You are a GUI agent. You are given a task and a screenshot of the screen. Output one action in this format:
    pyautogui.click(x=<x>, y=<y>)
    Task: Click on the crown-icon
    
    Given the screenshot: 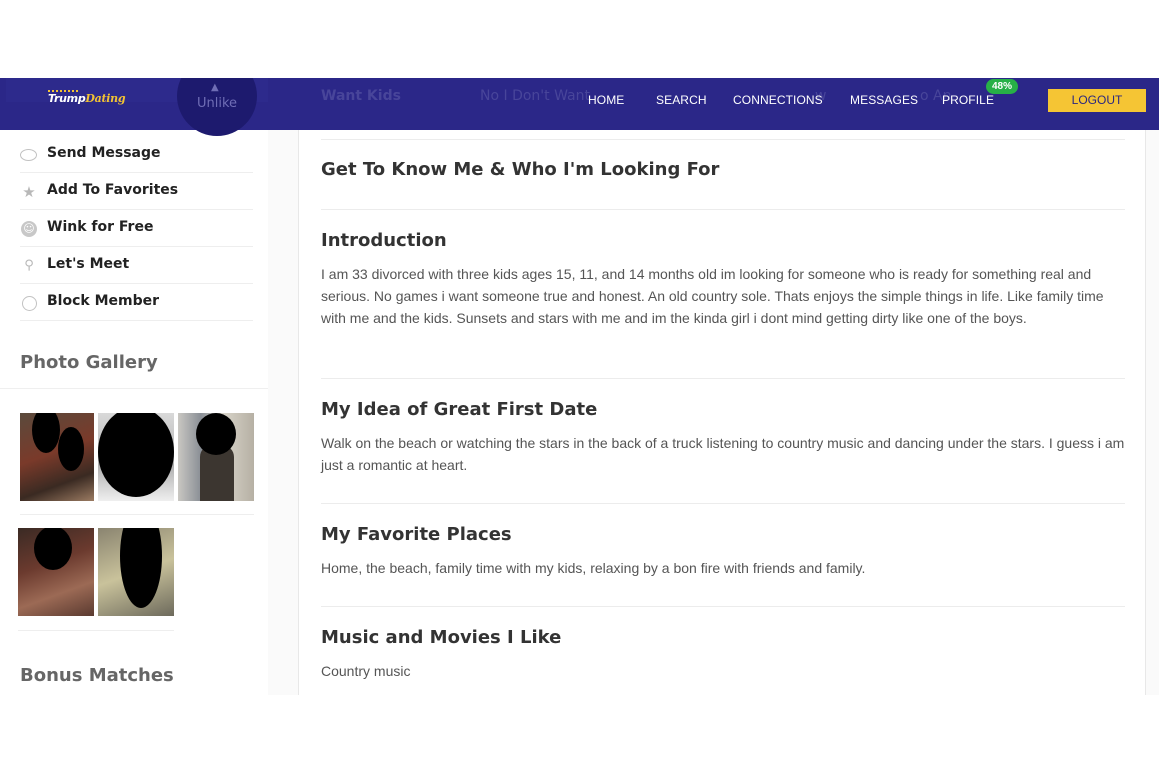 What is the action you would take?
    pyautogui.click(x=63, y=92)
    